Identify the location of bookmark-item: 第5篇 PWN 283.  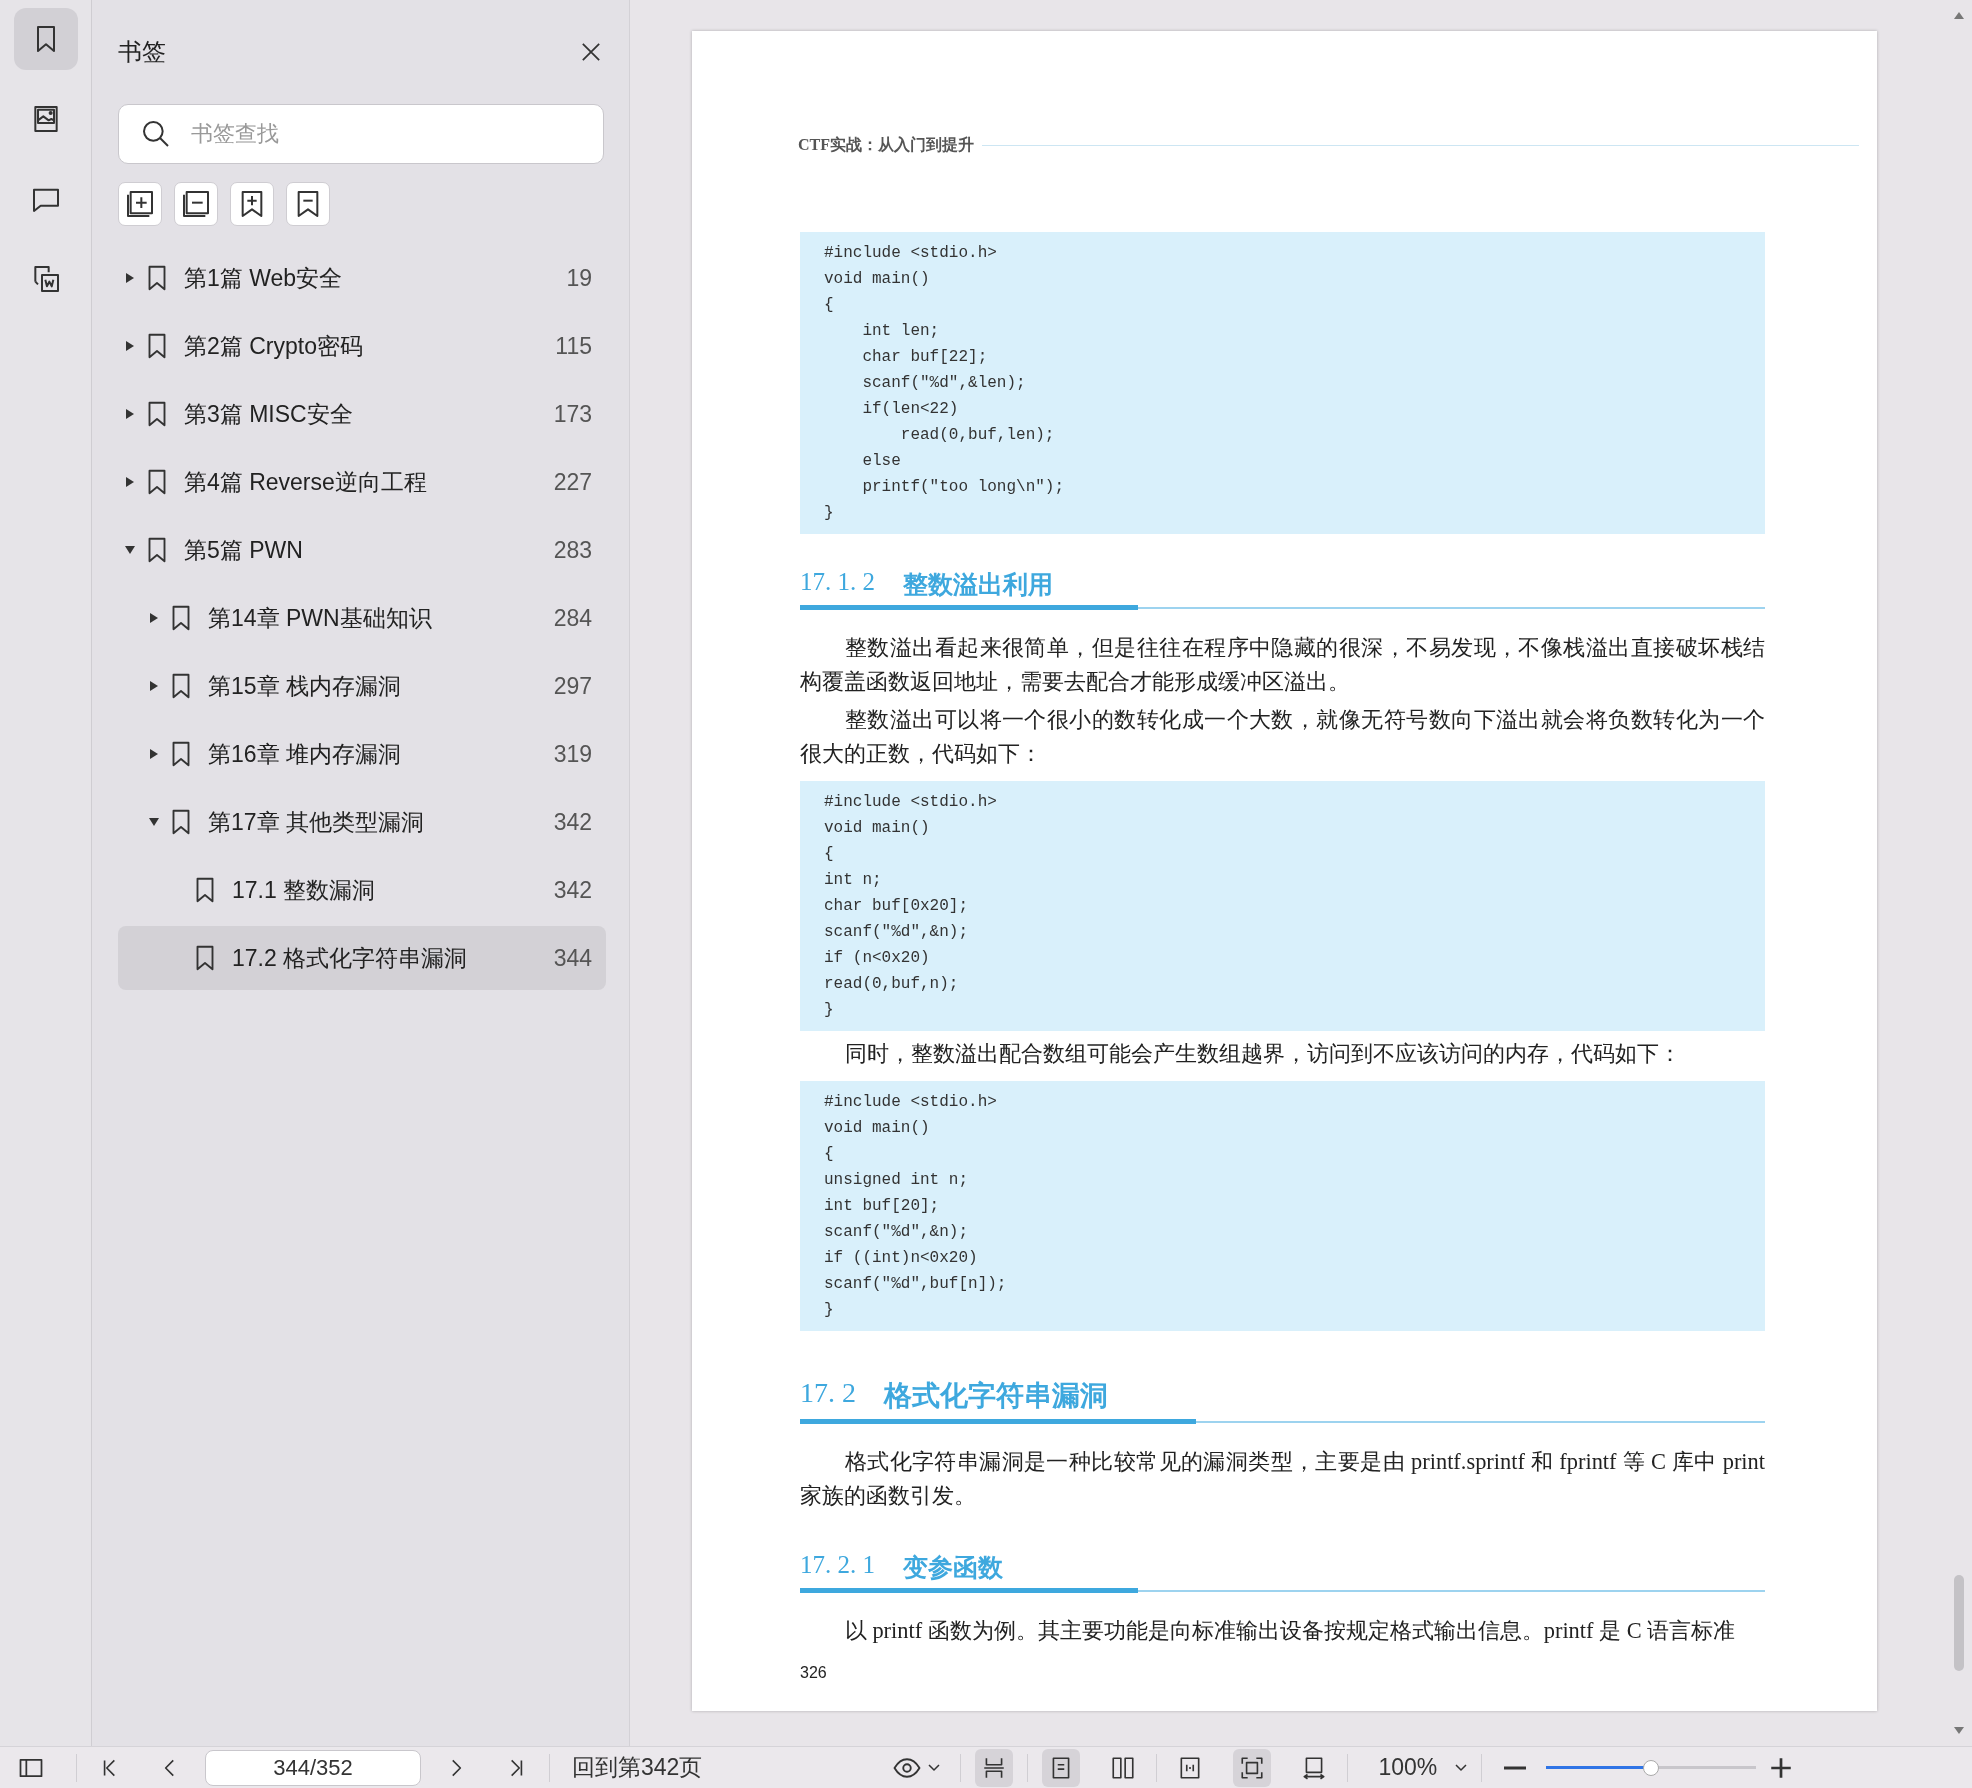
(362, 550).